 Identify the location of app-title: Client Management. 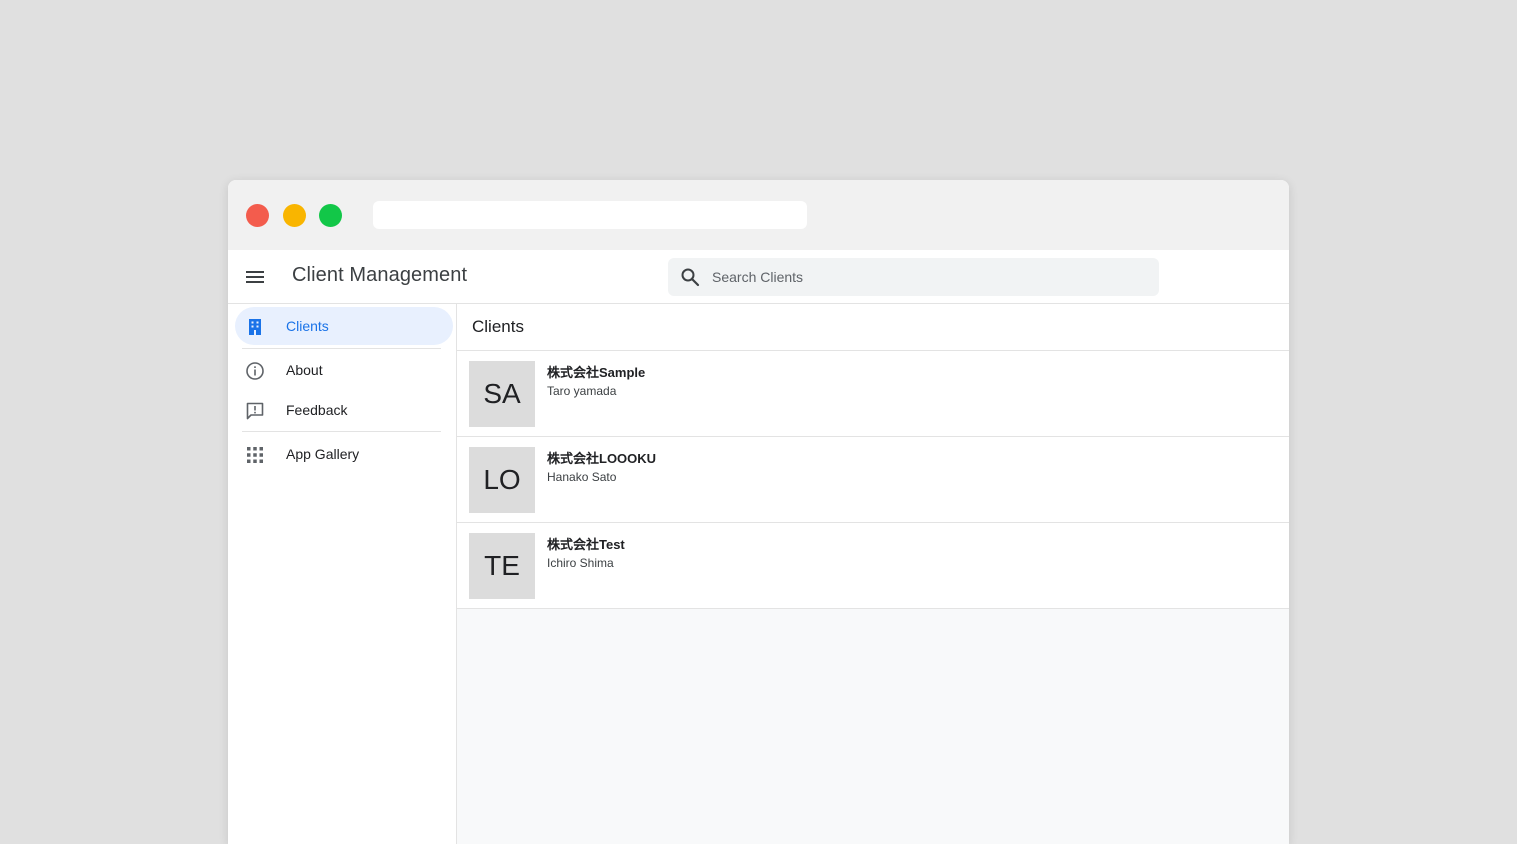
(380, 275).